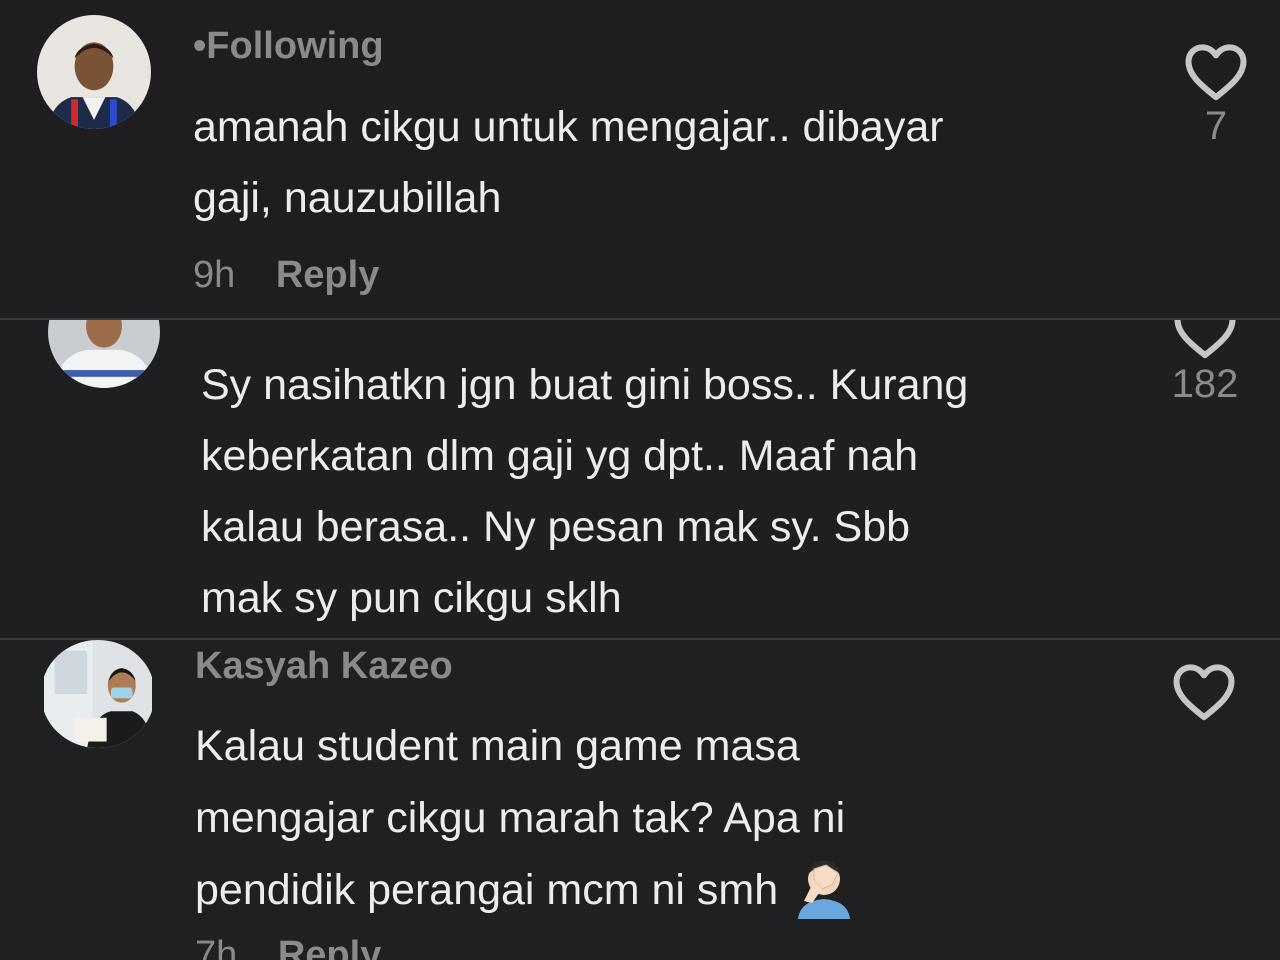 This screenshot has width=1280, height=960. I want to click on comment-meta: 9h Reply, so click(286, 275).